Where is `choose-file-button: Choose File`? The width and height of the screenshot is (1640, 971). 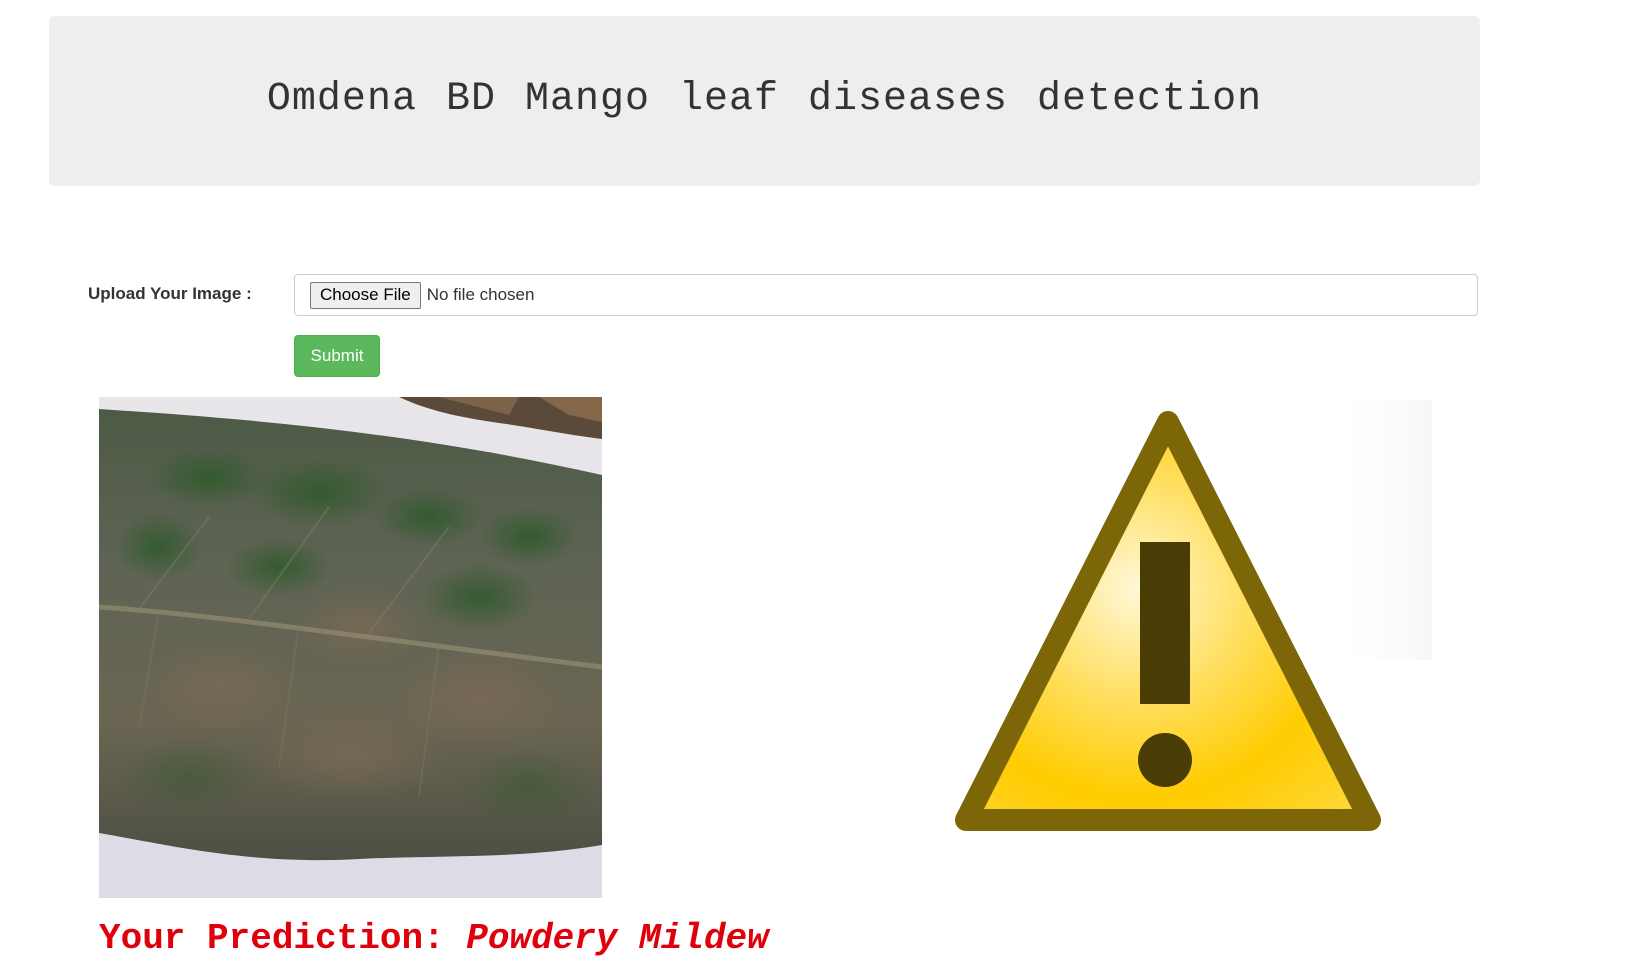
choose-file-button: Choose File is located at coordinates (365, 295).